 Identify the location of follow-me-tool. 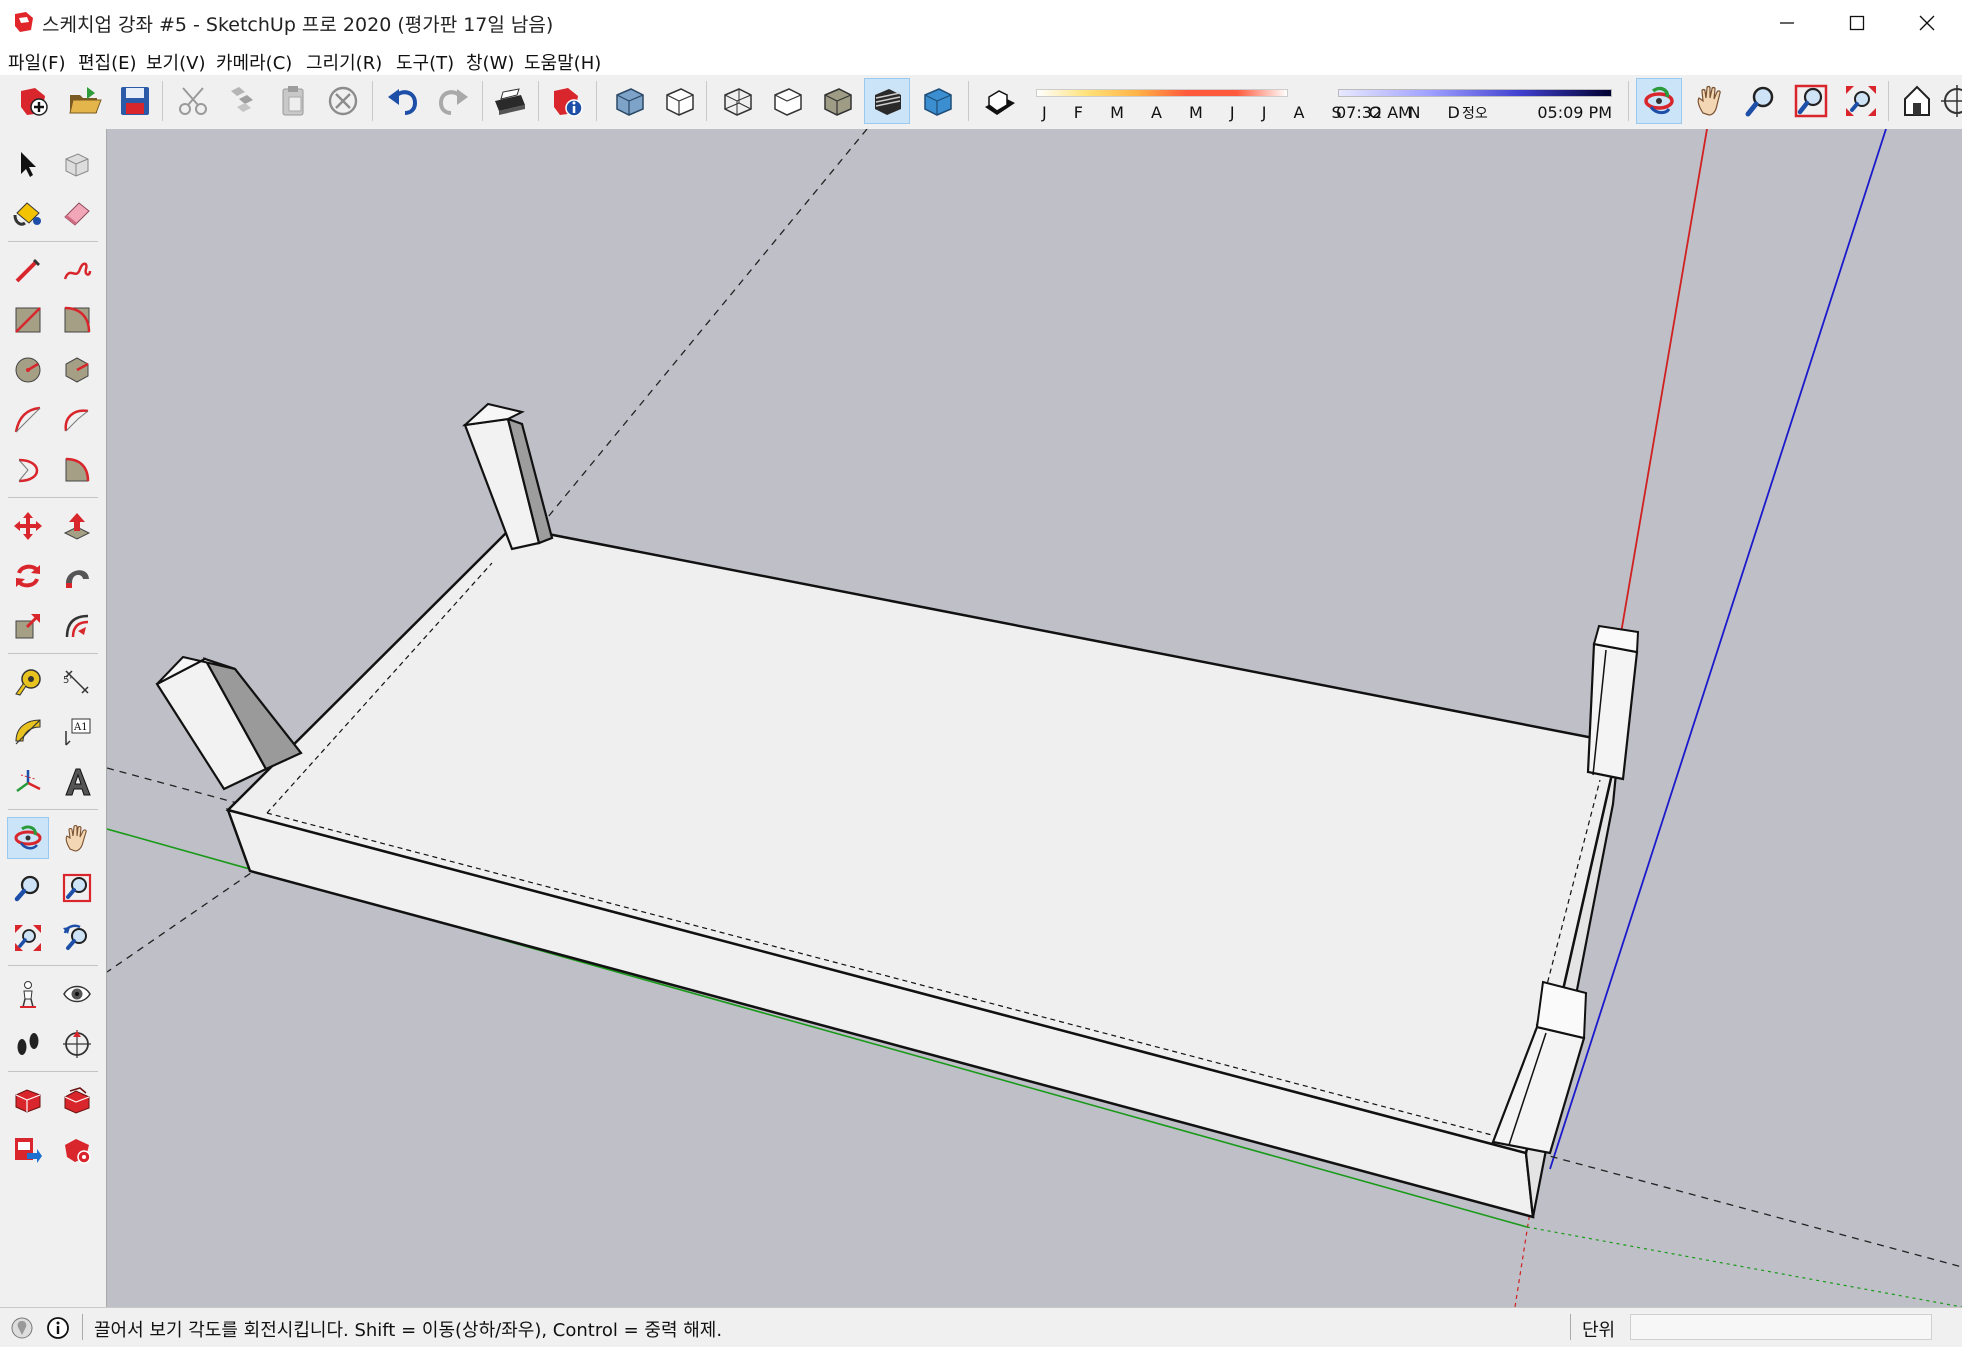
(77, 576).